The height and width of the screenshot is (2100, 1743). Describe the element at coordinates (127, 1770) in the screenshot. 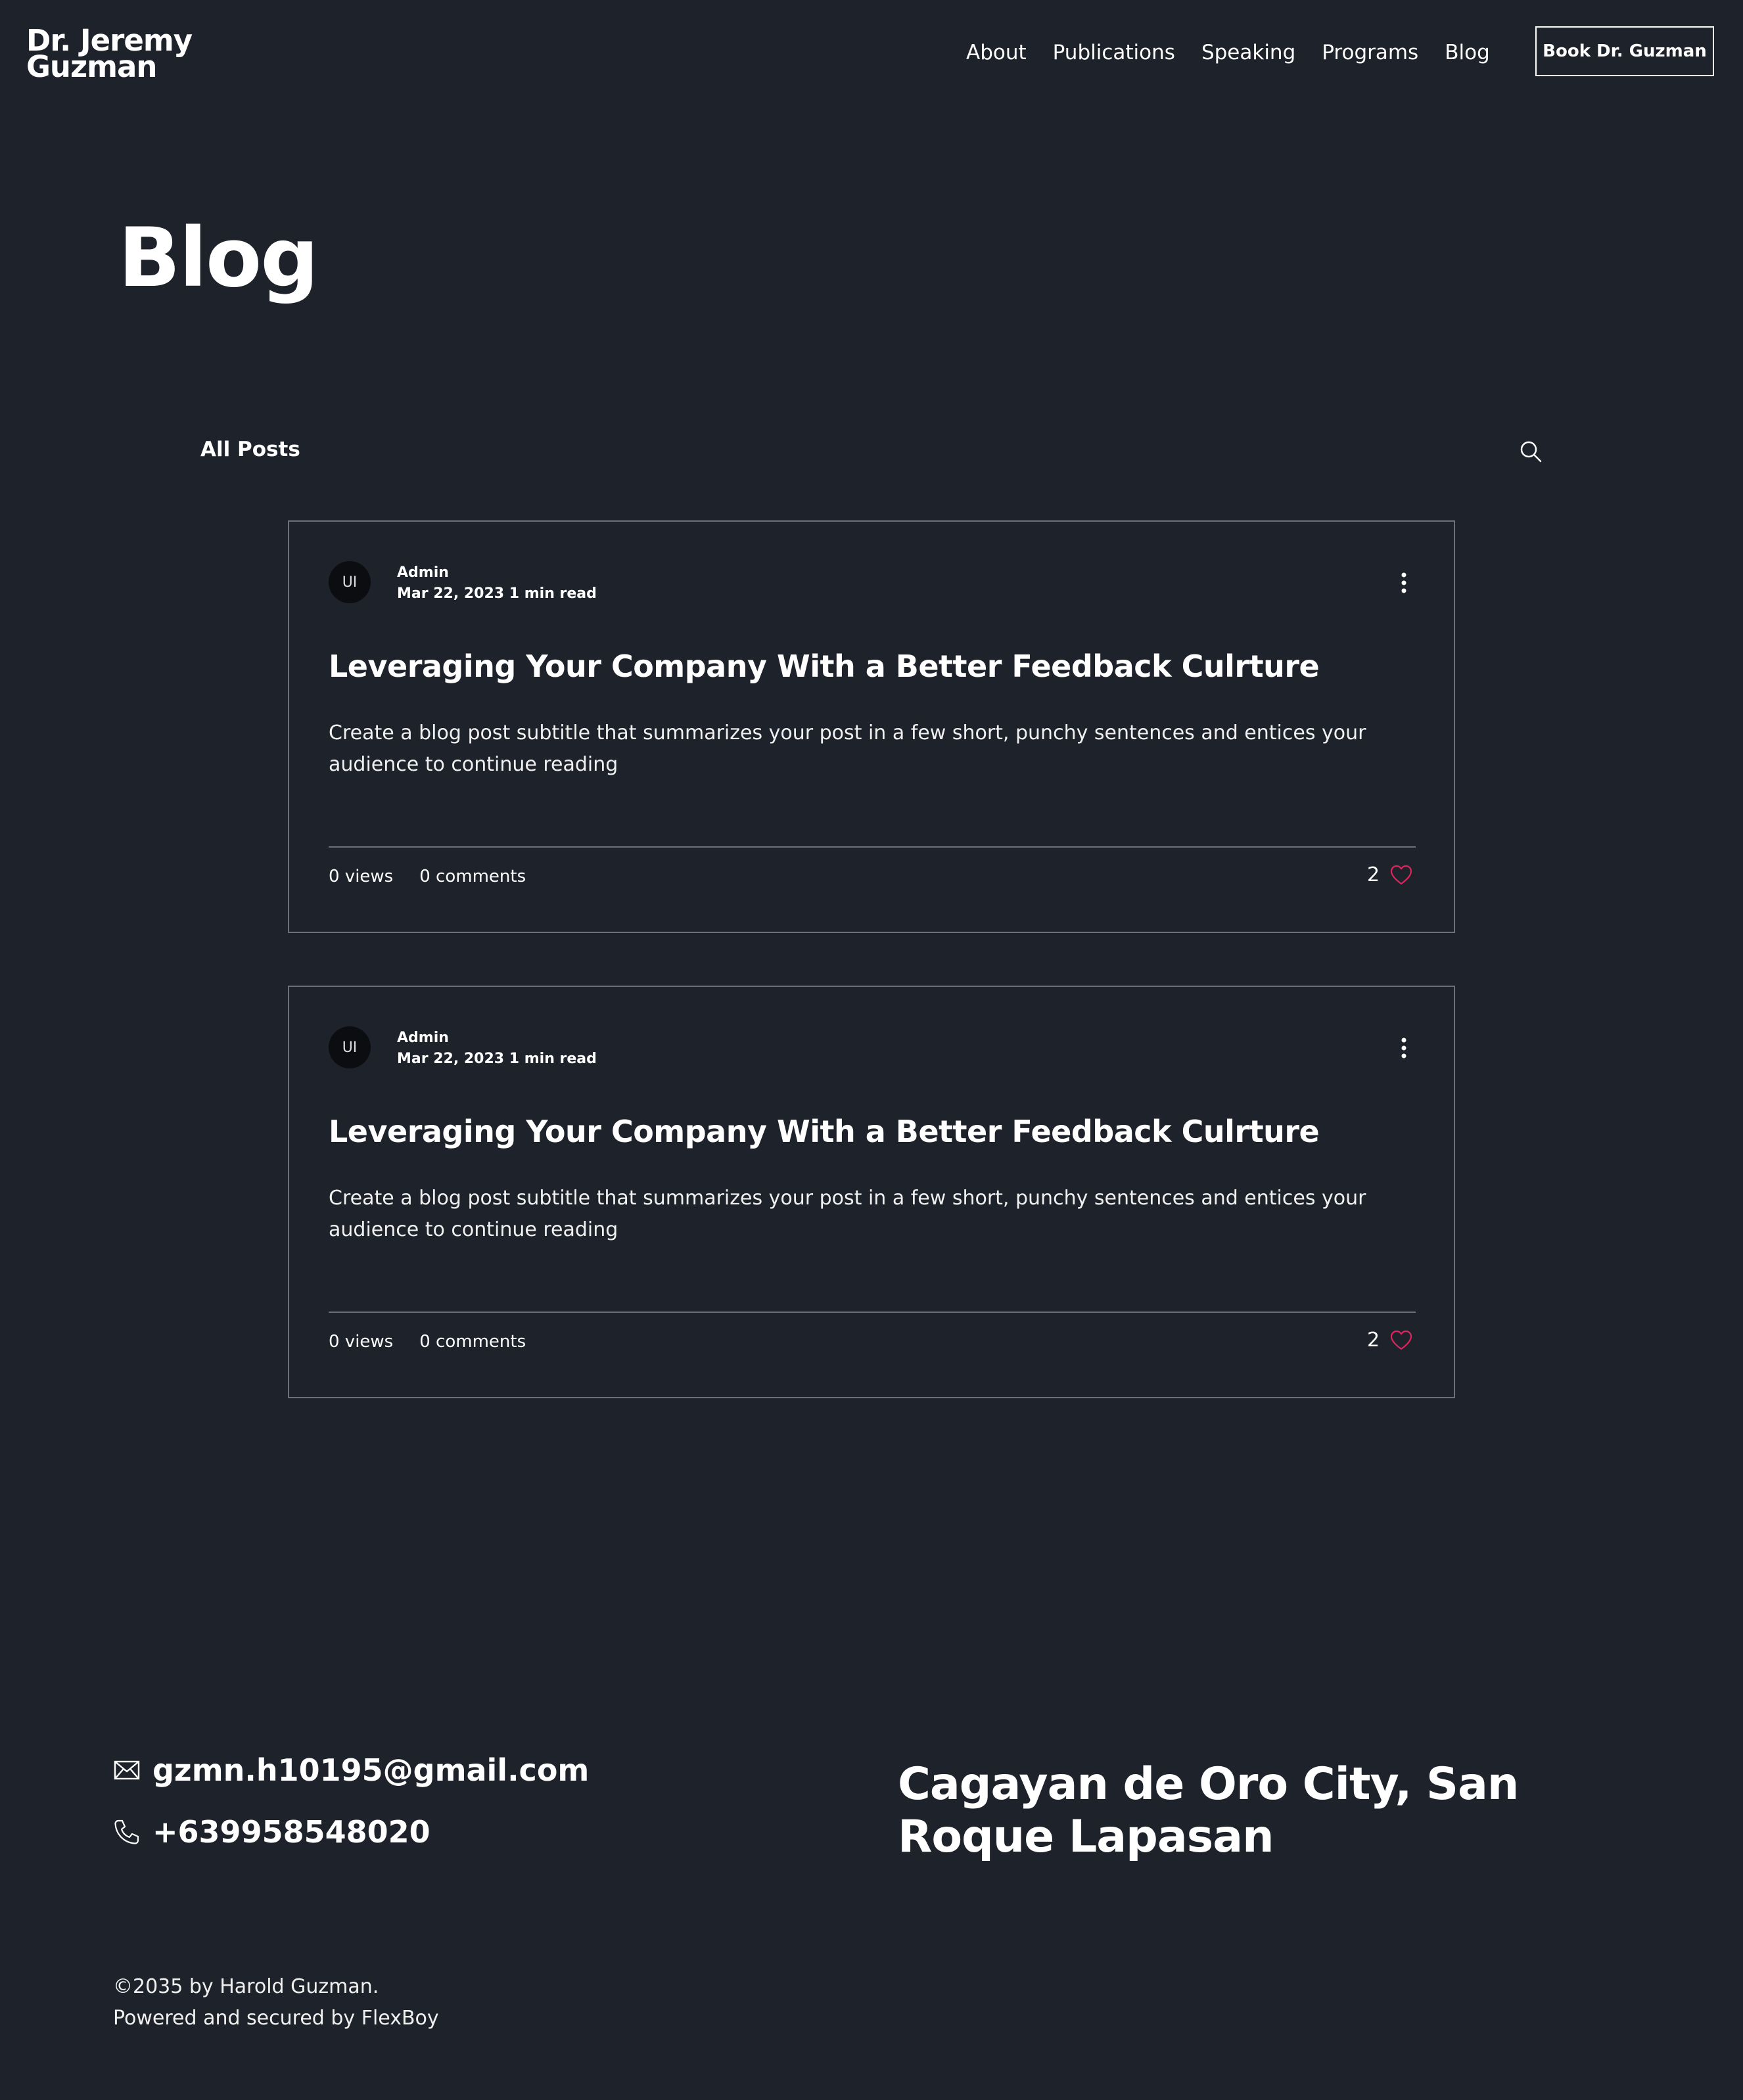

I see `envelope-icon` at that location.